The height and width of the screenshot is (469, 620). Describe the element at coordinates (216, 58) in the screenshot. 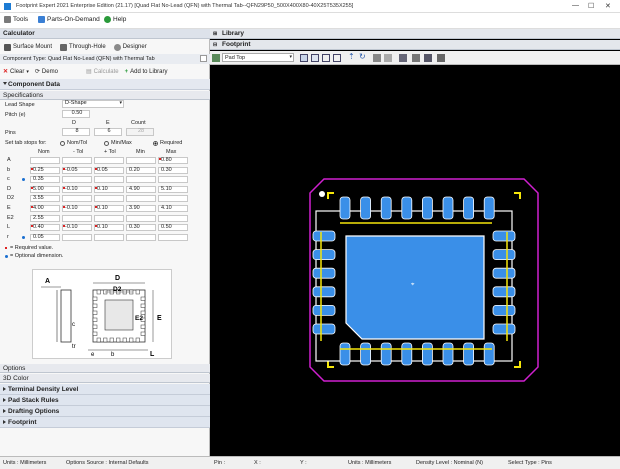

I see `layers-icon` at that location.